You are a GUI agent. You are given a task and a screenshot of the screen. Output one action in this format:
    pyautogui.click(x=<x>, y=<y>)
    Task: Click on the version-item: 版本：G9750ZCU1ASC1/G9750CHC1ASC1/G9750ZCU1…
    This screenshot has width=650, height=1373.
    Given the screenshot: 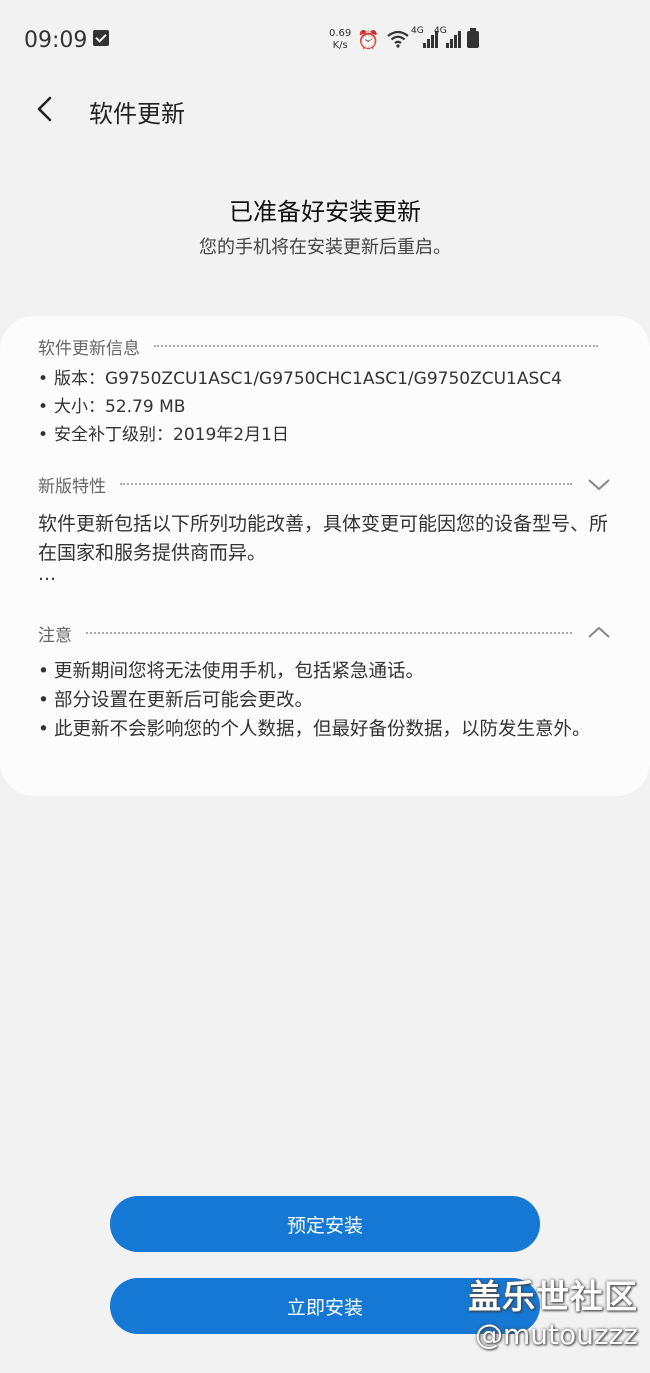 What is the action you would take?
    pyautogui.click(x=329, y=379)
    